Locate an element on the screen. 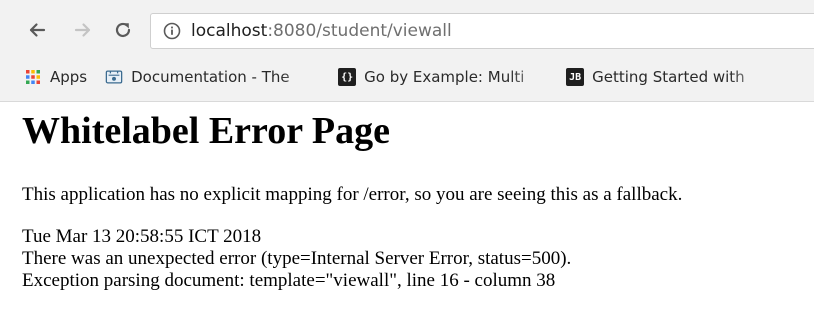 The image size is (814, 321). bookmark-label: Apps is located at coordinates (69, 77).